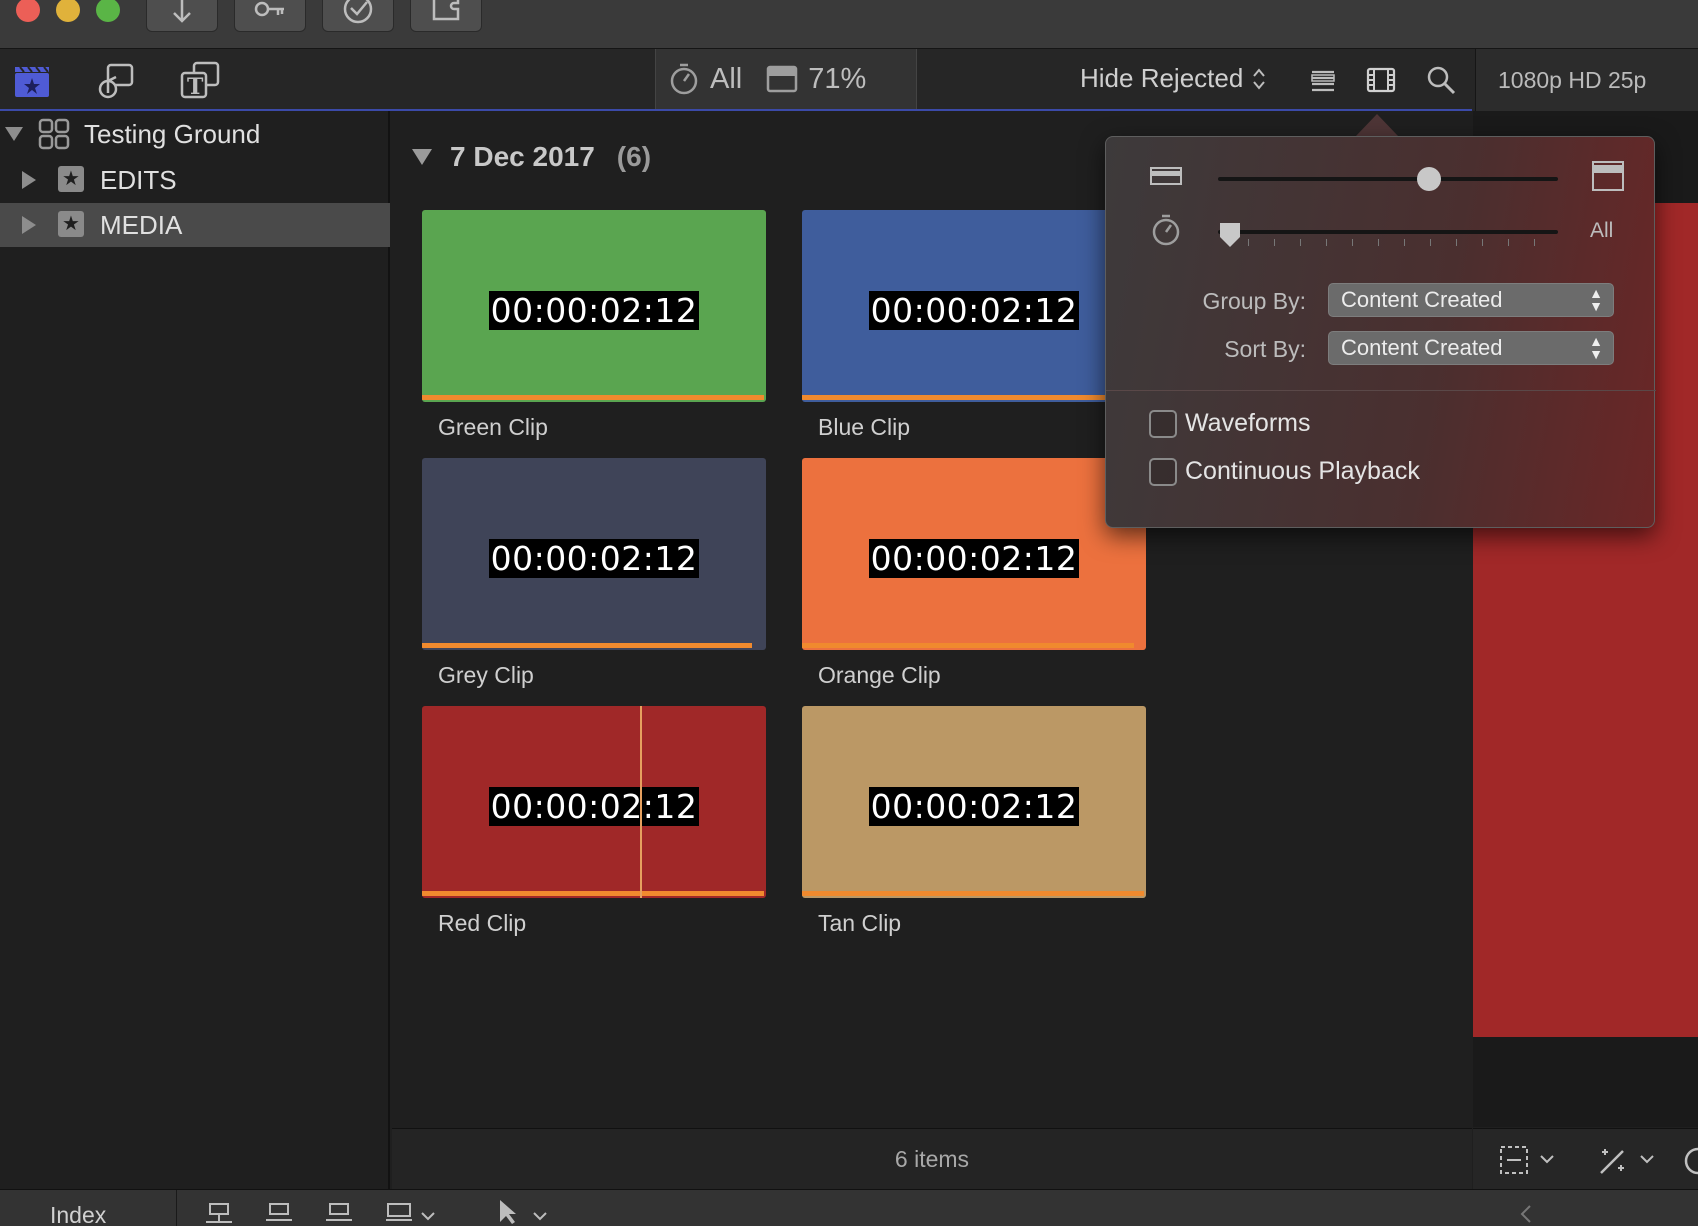  I want to click on zoom-window-button, so click(108, 11).